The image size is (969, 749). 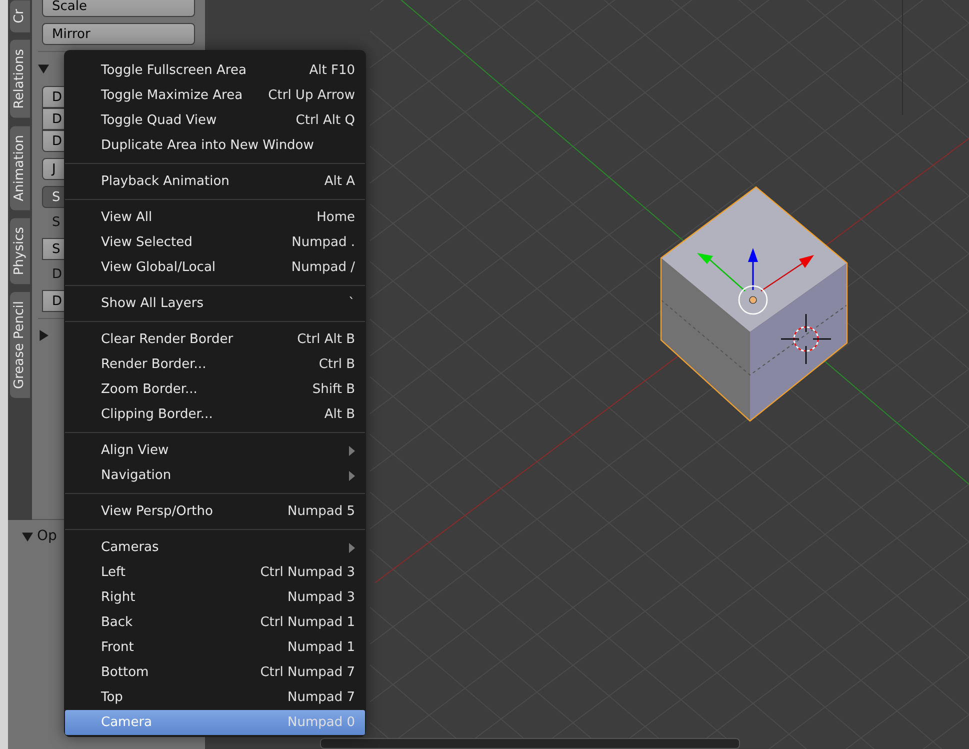 What do you see at coordinates (215, 267) in the screenshot?
I see `menu-item: View Global/Local Numpad /` at bounding box center [215, 267].